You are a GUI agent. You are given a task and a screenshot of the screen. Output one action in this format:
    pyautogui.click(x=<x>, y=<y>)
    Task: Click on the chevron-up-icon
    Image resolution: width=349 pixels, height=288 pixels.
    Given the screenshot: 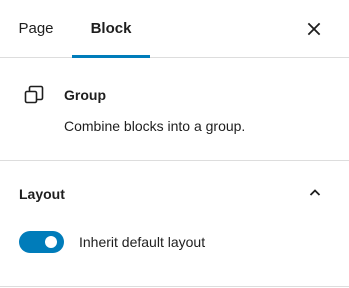 What is the action you would take?
    pyautogui.click(x=315, y=192)
    